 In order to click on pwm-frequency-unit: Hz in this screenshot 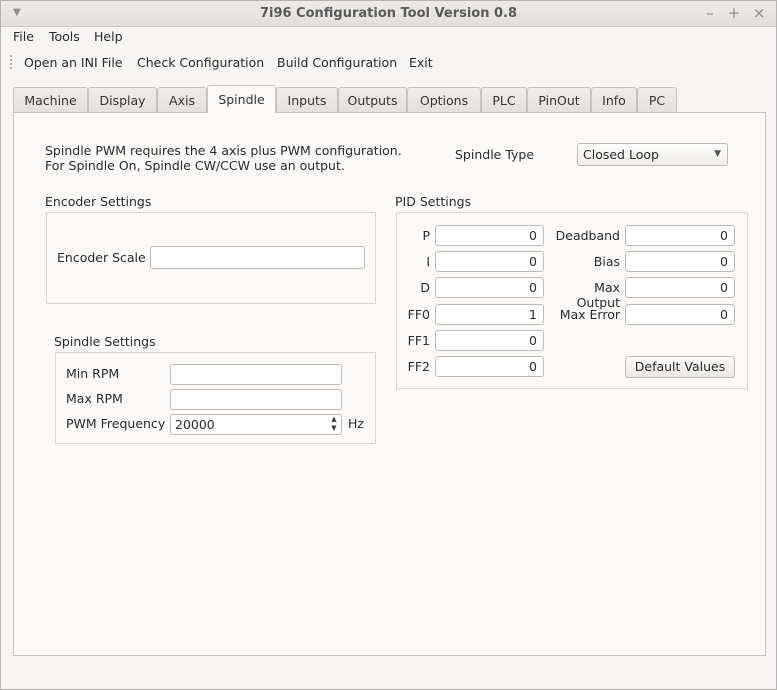, I will do `click(356, 423)`.